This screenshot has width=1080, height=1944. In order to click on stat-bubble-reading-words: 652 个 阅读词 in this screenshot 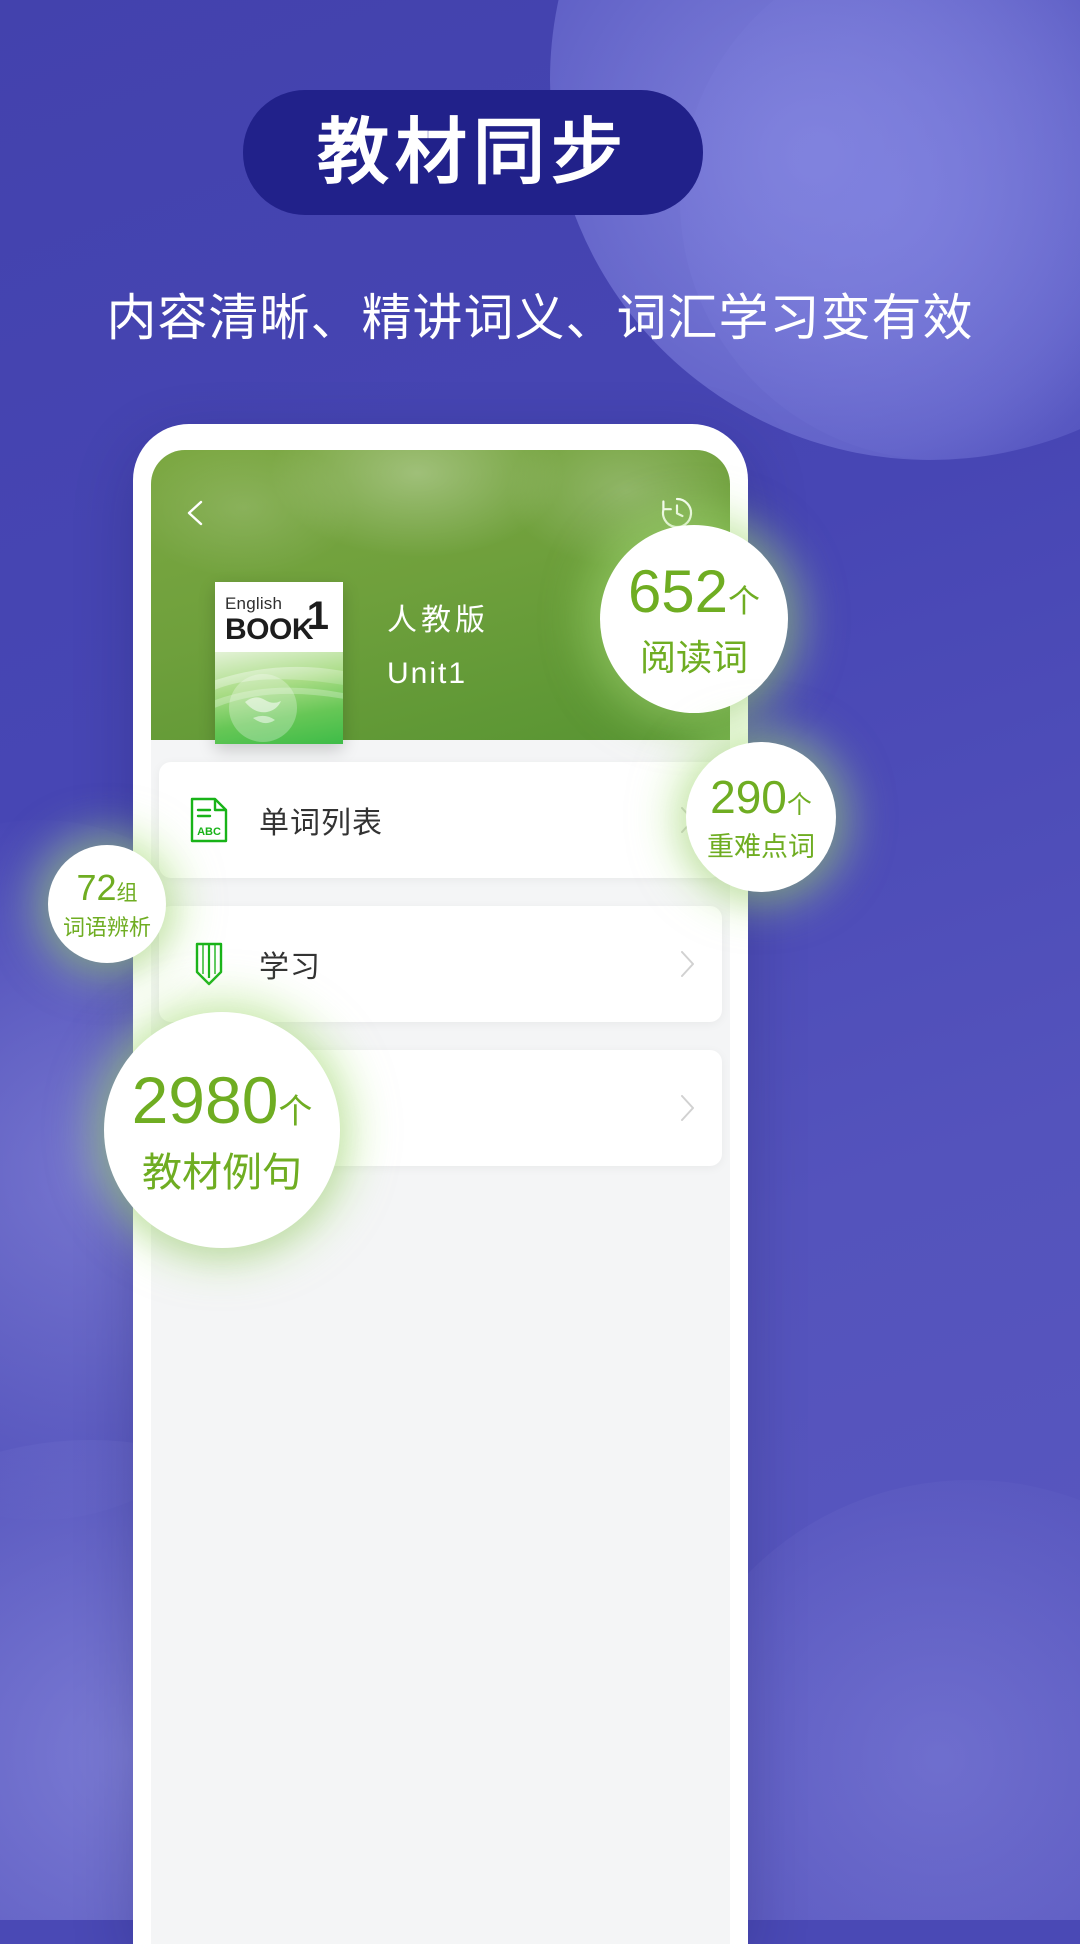, I will do `click(694, 619)`.